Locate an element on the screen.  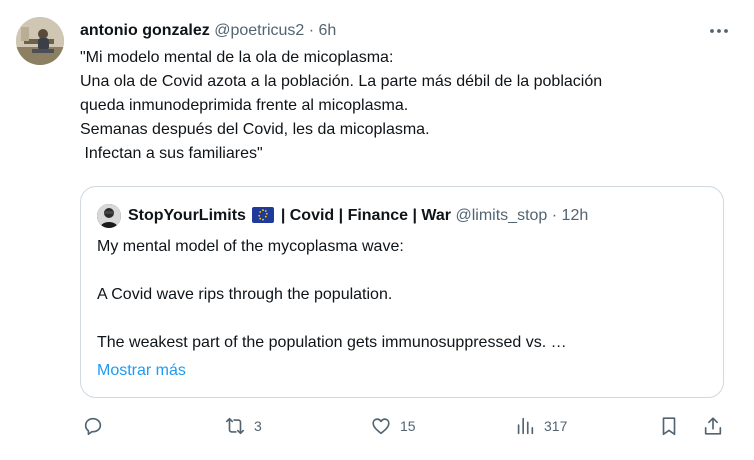
heart-icon is located at coordinates (381, 426).